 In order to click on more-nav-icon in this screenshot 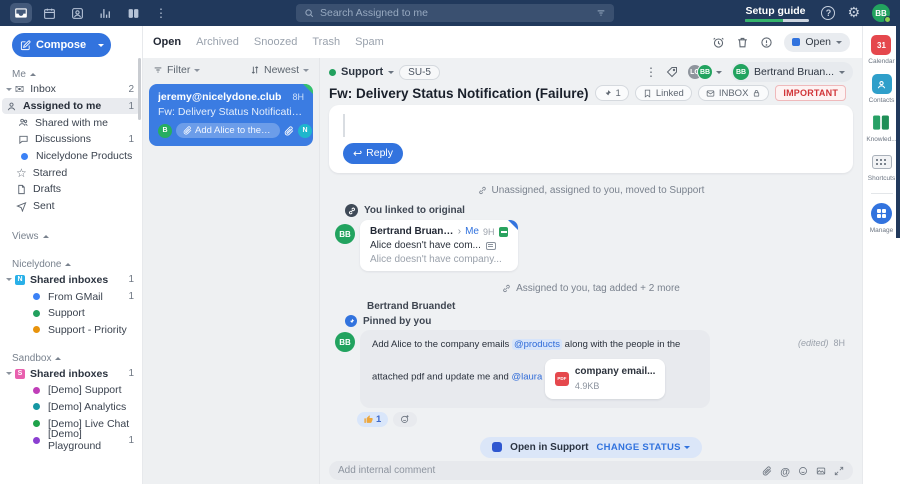, I will do `click(161, 13)`.